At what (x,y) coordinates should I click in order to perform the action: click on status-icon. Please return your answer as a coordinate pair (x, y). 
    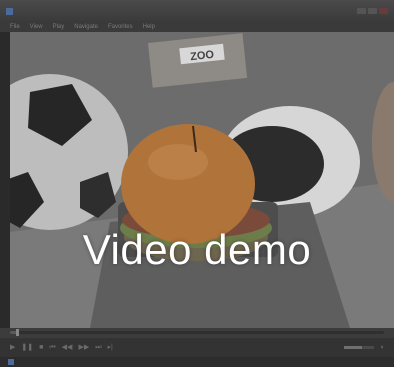
    Looking at the image, I should click on (11, 362).